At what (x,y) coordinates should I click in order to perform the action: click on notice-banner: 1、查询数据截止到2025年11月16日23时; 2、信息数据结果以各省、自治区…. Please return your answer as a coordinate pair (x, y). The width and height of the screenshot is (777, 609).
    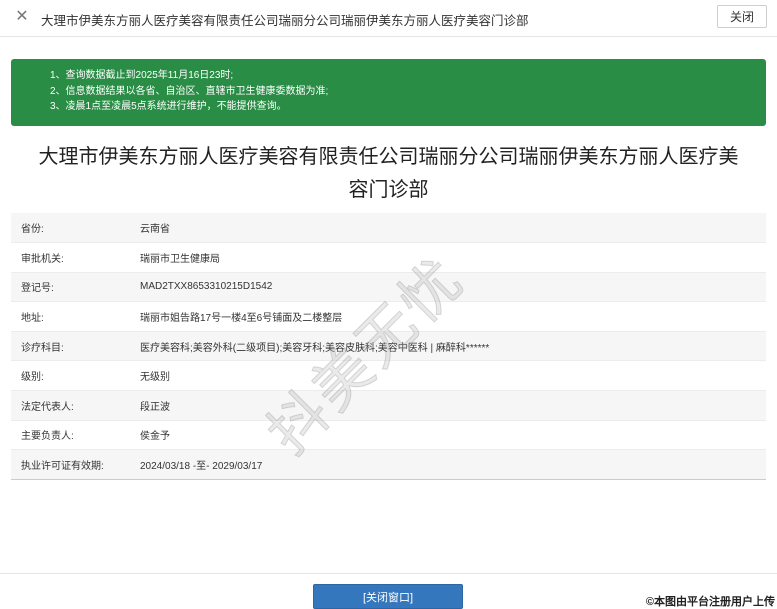
    Looking at the image, I should click on (388, 92).